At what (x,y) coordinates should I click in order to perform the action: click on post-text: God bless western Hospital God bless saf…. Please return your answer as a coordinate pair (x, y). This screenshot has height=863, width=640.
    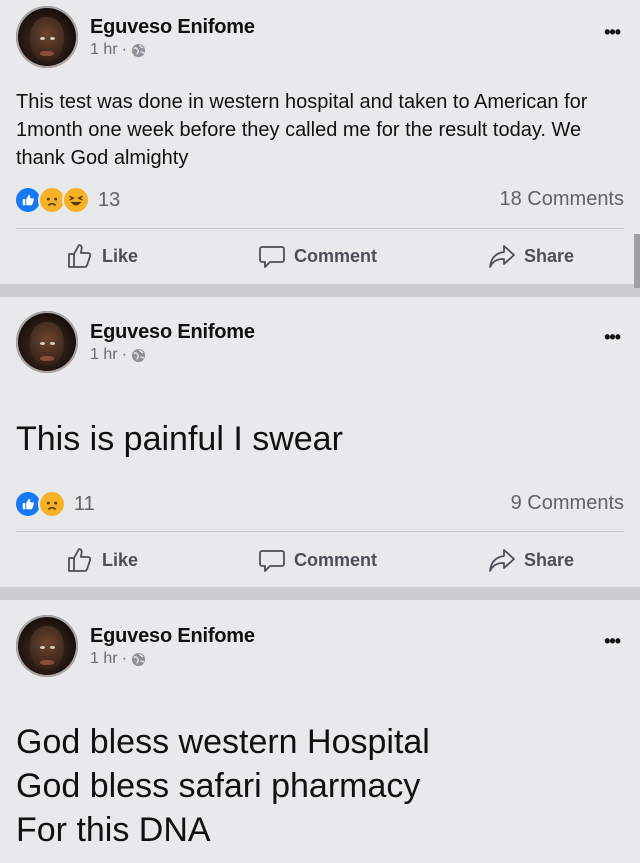
    Looking at the image, I should click on (318, 786).